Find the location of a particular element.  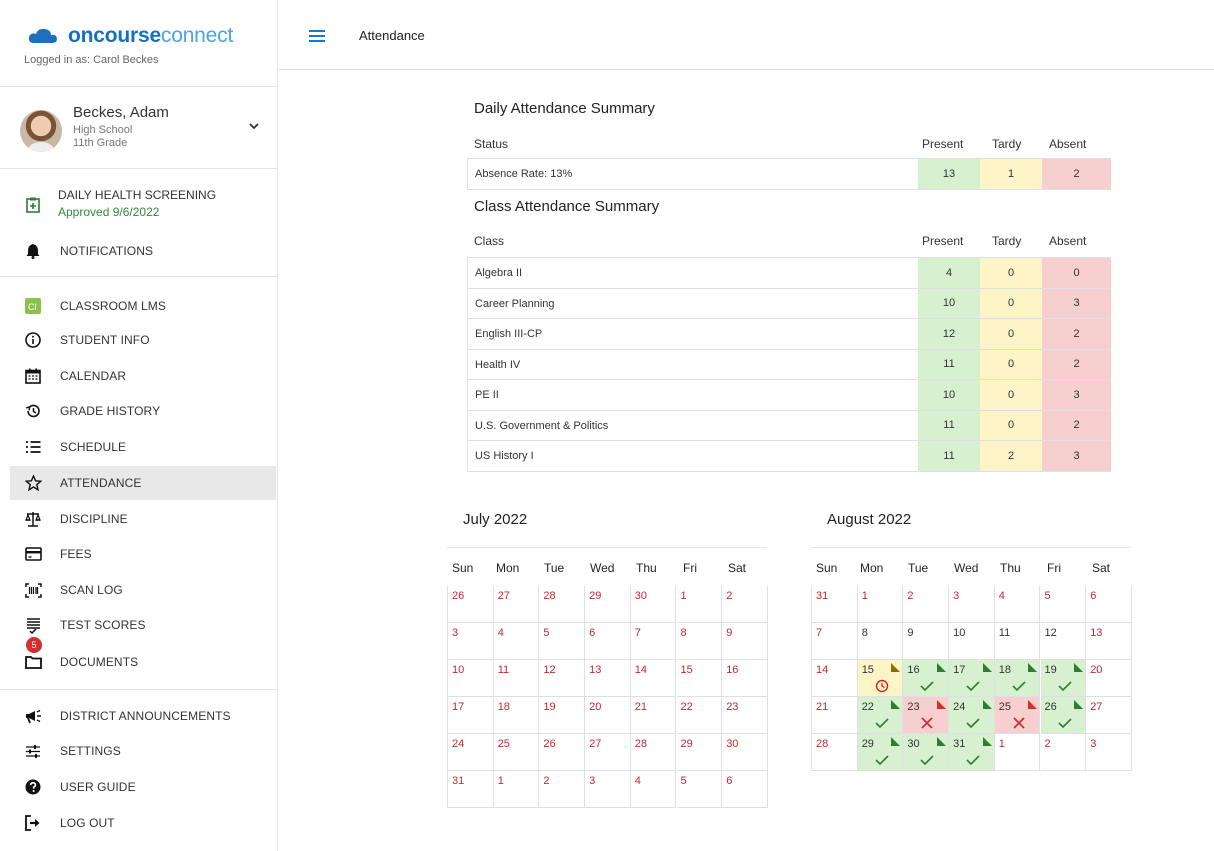

nav-discipline: DISCIPLINE is located at coordinates (143, 519).